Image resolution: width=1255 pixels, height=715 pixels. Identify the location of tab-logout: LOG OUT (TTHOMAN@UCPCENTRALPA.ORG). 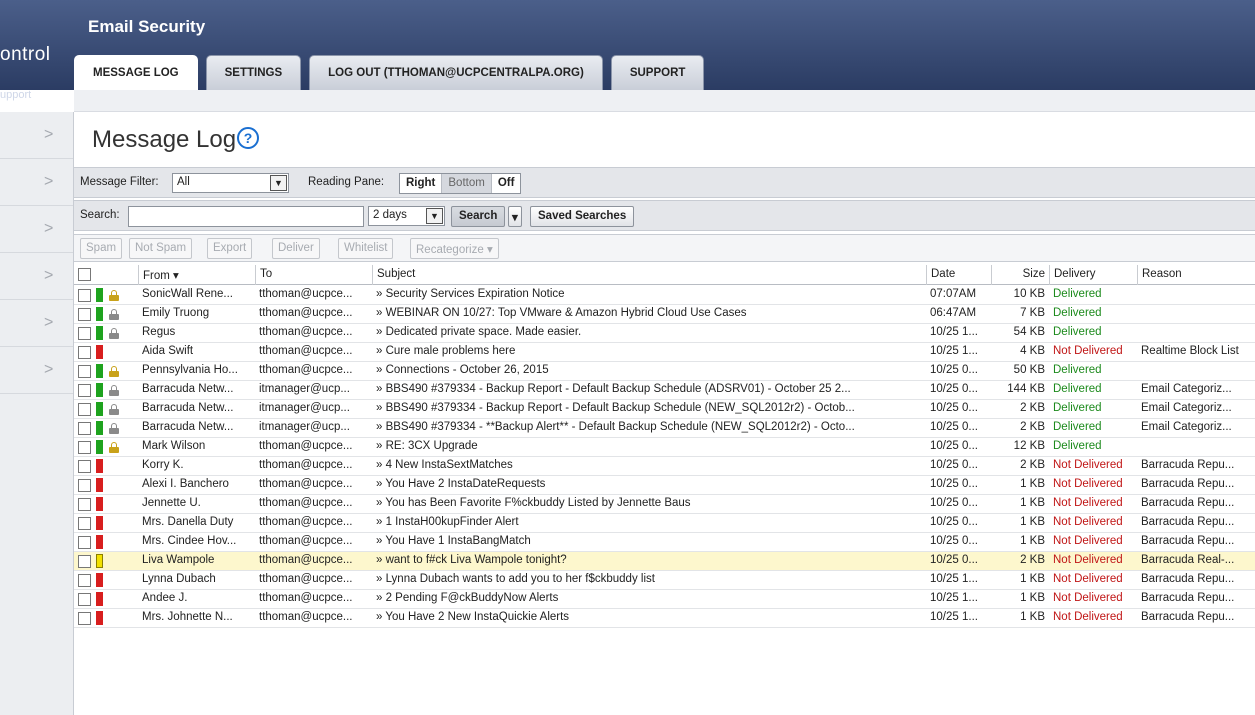
(456, 72).